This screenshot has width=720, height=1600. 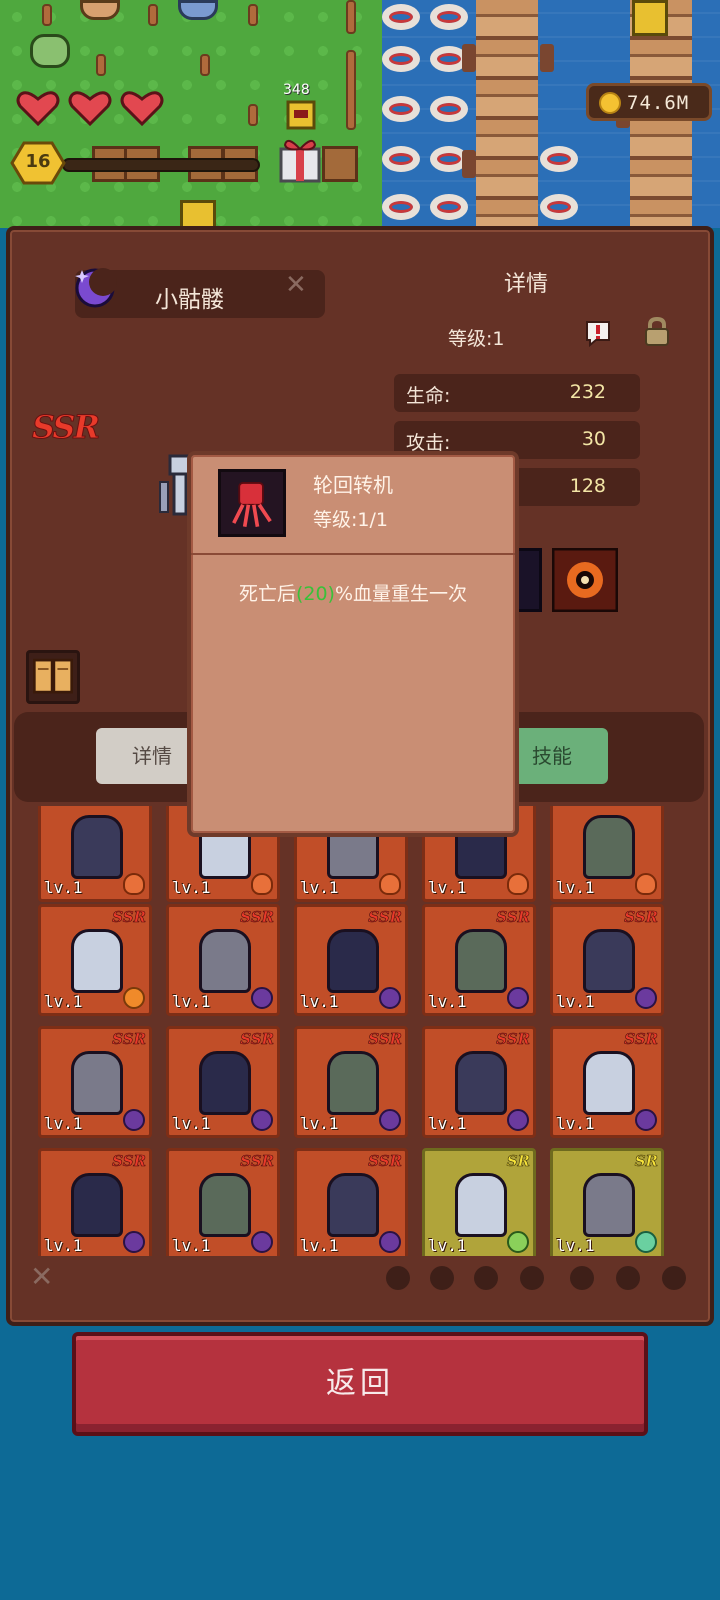 I want to click on close-icon: ✕, so click(x=296, y=285).